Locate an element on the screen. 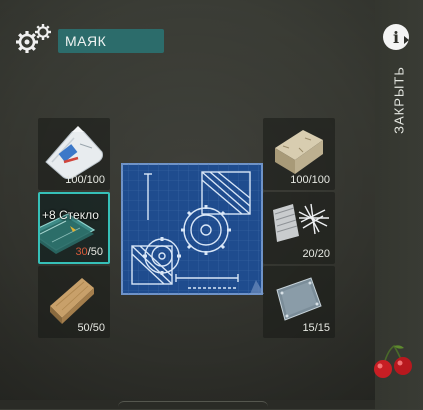 This screenshot has height=410, width=423. count-current: 20 is located at coordinates (308, 254).